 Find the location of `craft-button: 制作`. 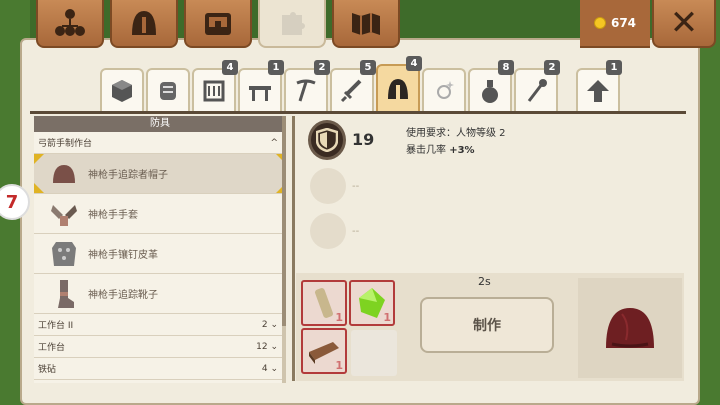

craft-button: 制作 is located at coordinates (487, 325).